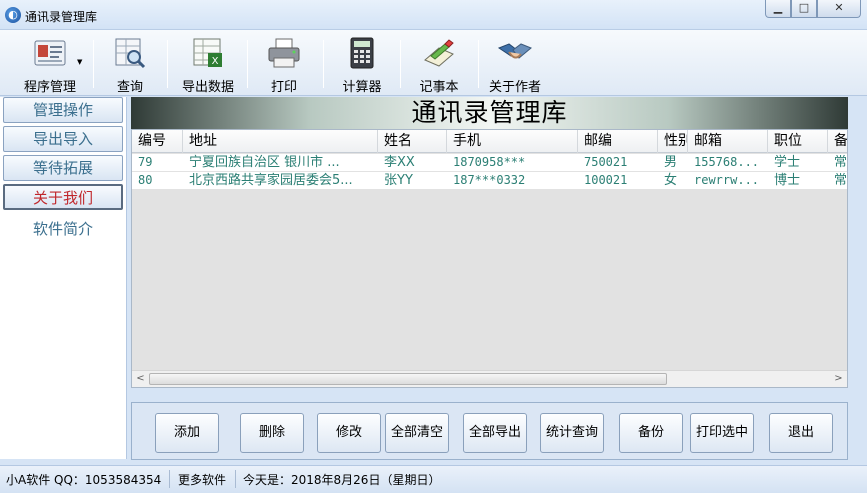 The width and height of the screenshot is (867, 493). What do you see at coordinates (787, 162) in the screenshot?
I see `cell-position: 学士` at bounding box center [787, 162].